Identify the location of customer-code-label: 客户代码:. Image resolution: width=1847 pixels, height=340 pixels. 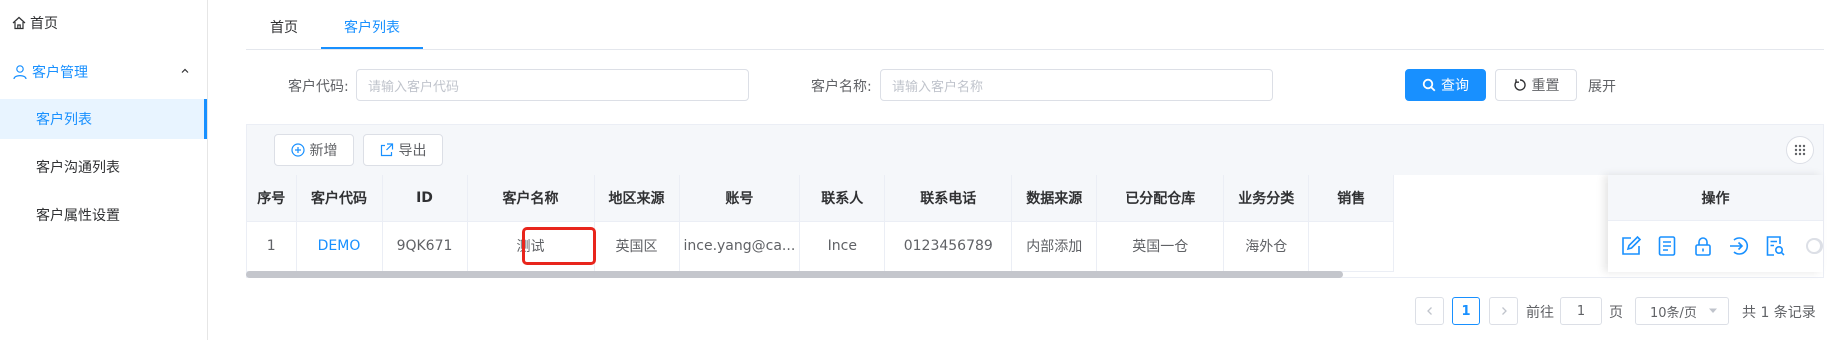
(318, 87).